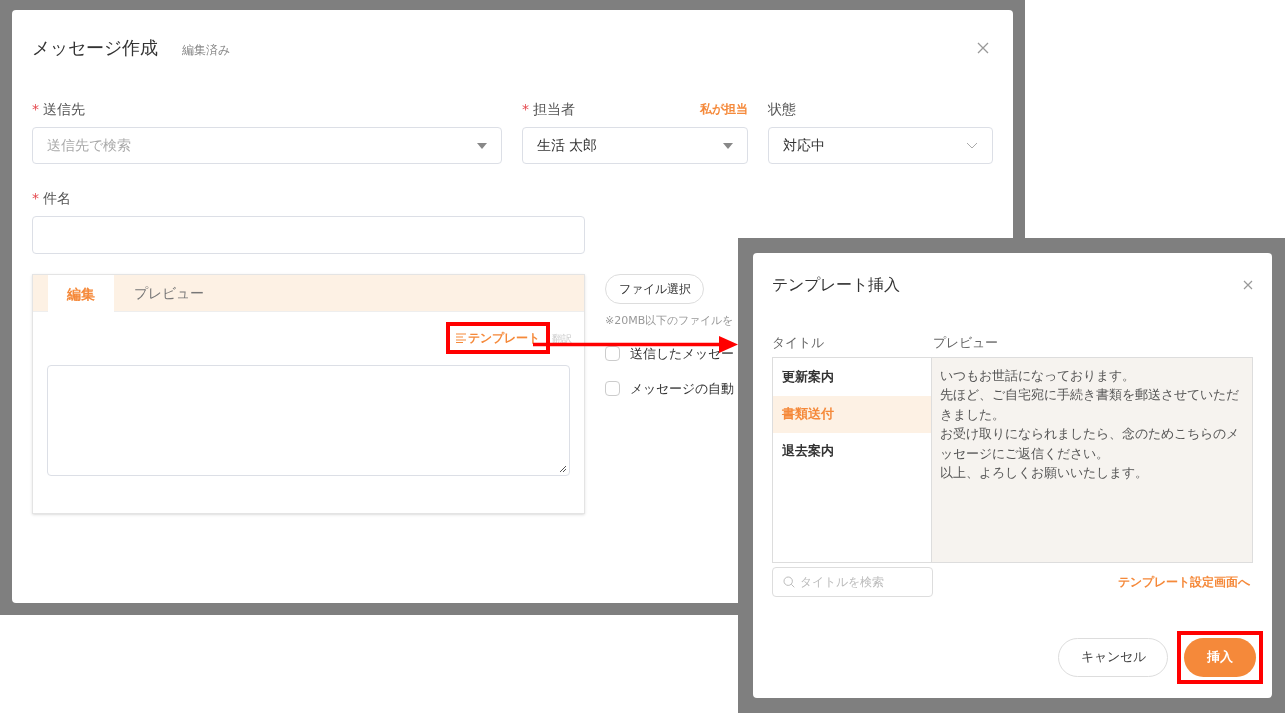  What do you see at coordinates (554, 109) in the screenshot?
I see `field-label: 担当者` at bounding box center [554, 109].